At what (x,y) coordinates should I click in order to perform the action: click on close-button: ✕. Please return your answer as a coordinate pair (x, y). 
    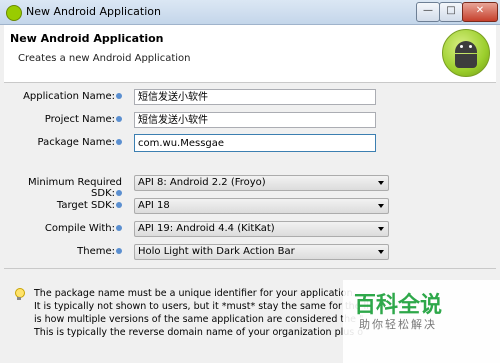
    Looking at the image, I should click on (480, 12).